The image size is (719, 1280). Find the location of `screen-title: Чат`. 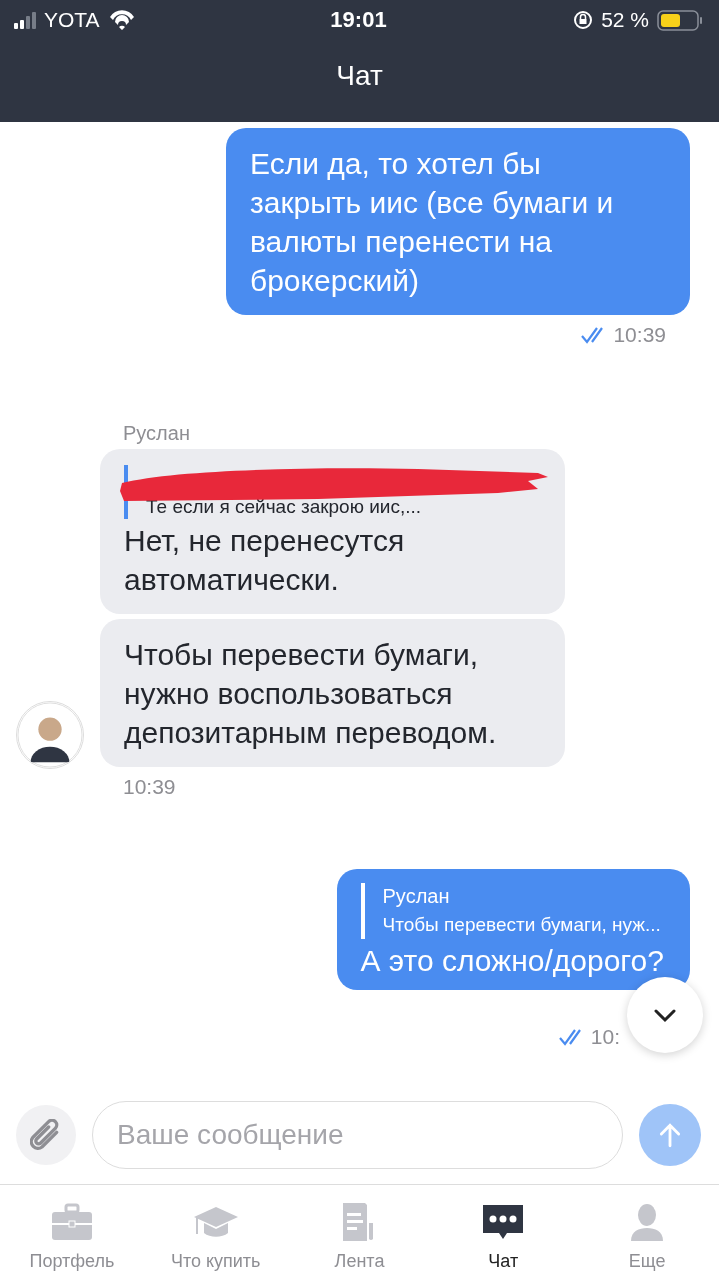

screen-title: Чат is located at coordinates (359, 76).